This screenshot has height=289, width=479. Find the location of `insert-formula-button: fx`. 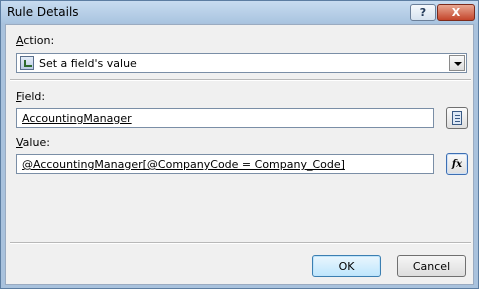

insert-formula-button: fx is located at coordinates (457, 164).